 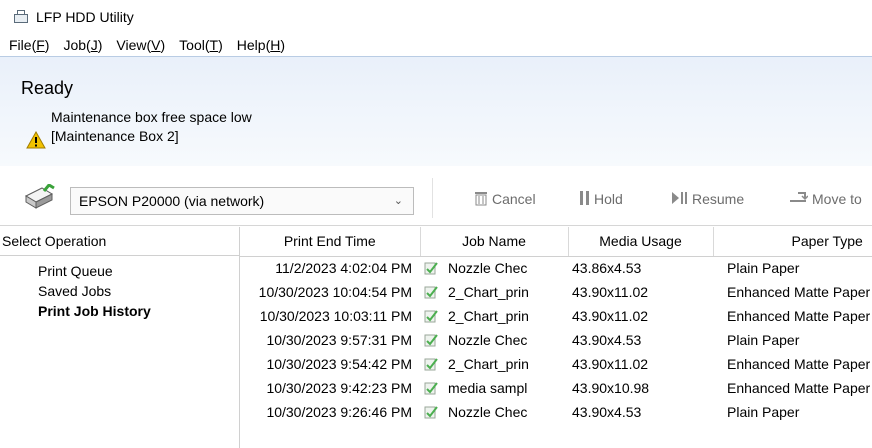 I want to click on operation-print-job-history: Print Job History, so click(x=119, y=311).